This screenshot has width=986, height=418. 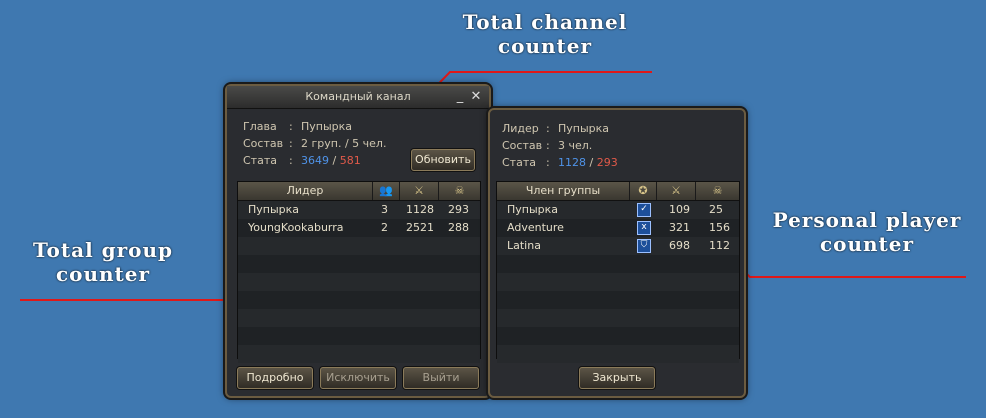 What do you see at coordinates (296, 227) in the screenshot?
I see `group-leader-name: YoungKookaburra` at bounding box center [296, 227].